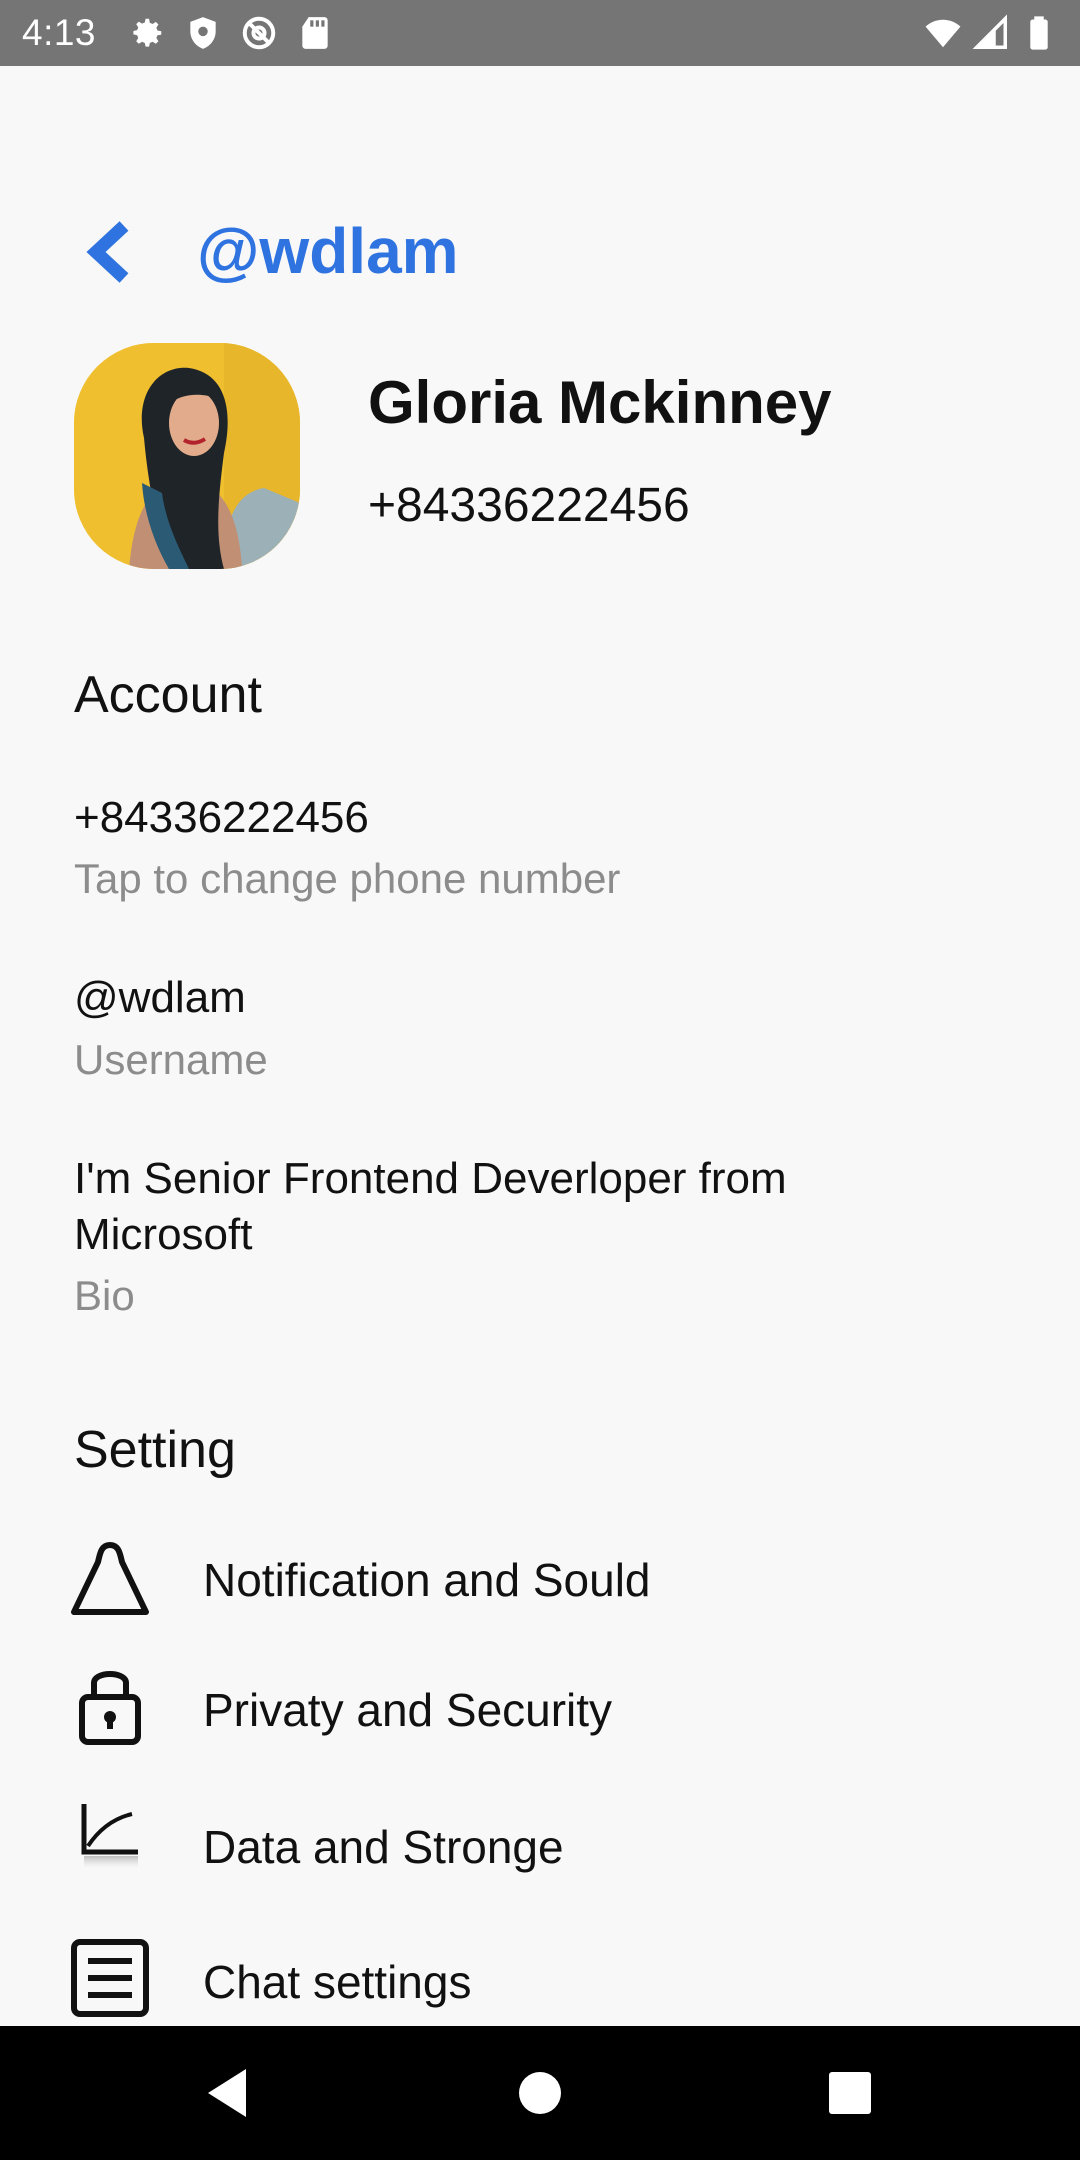  I want to click on bio-hint: Bio, so click(104, 1295).